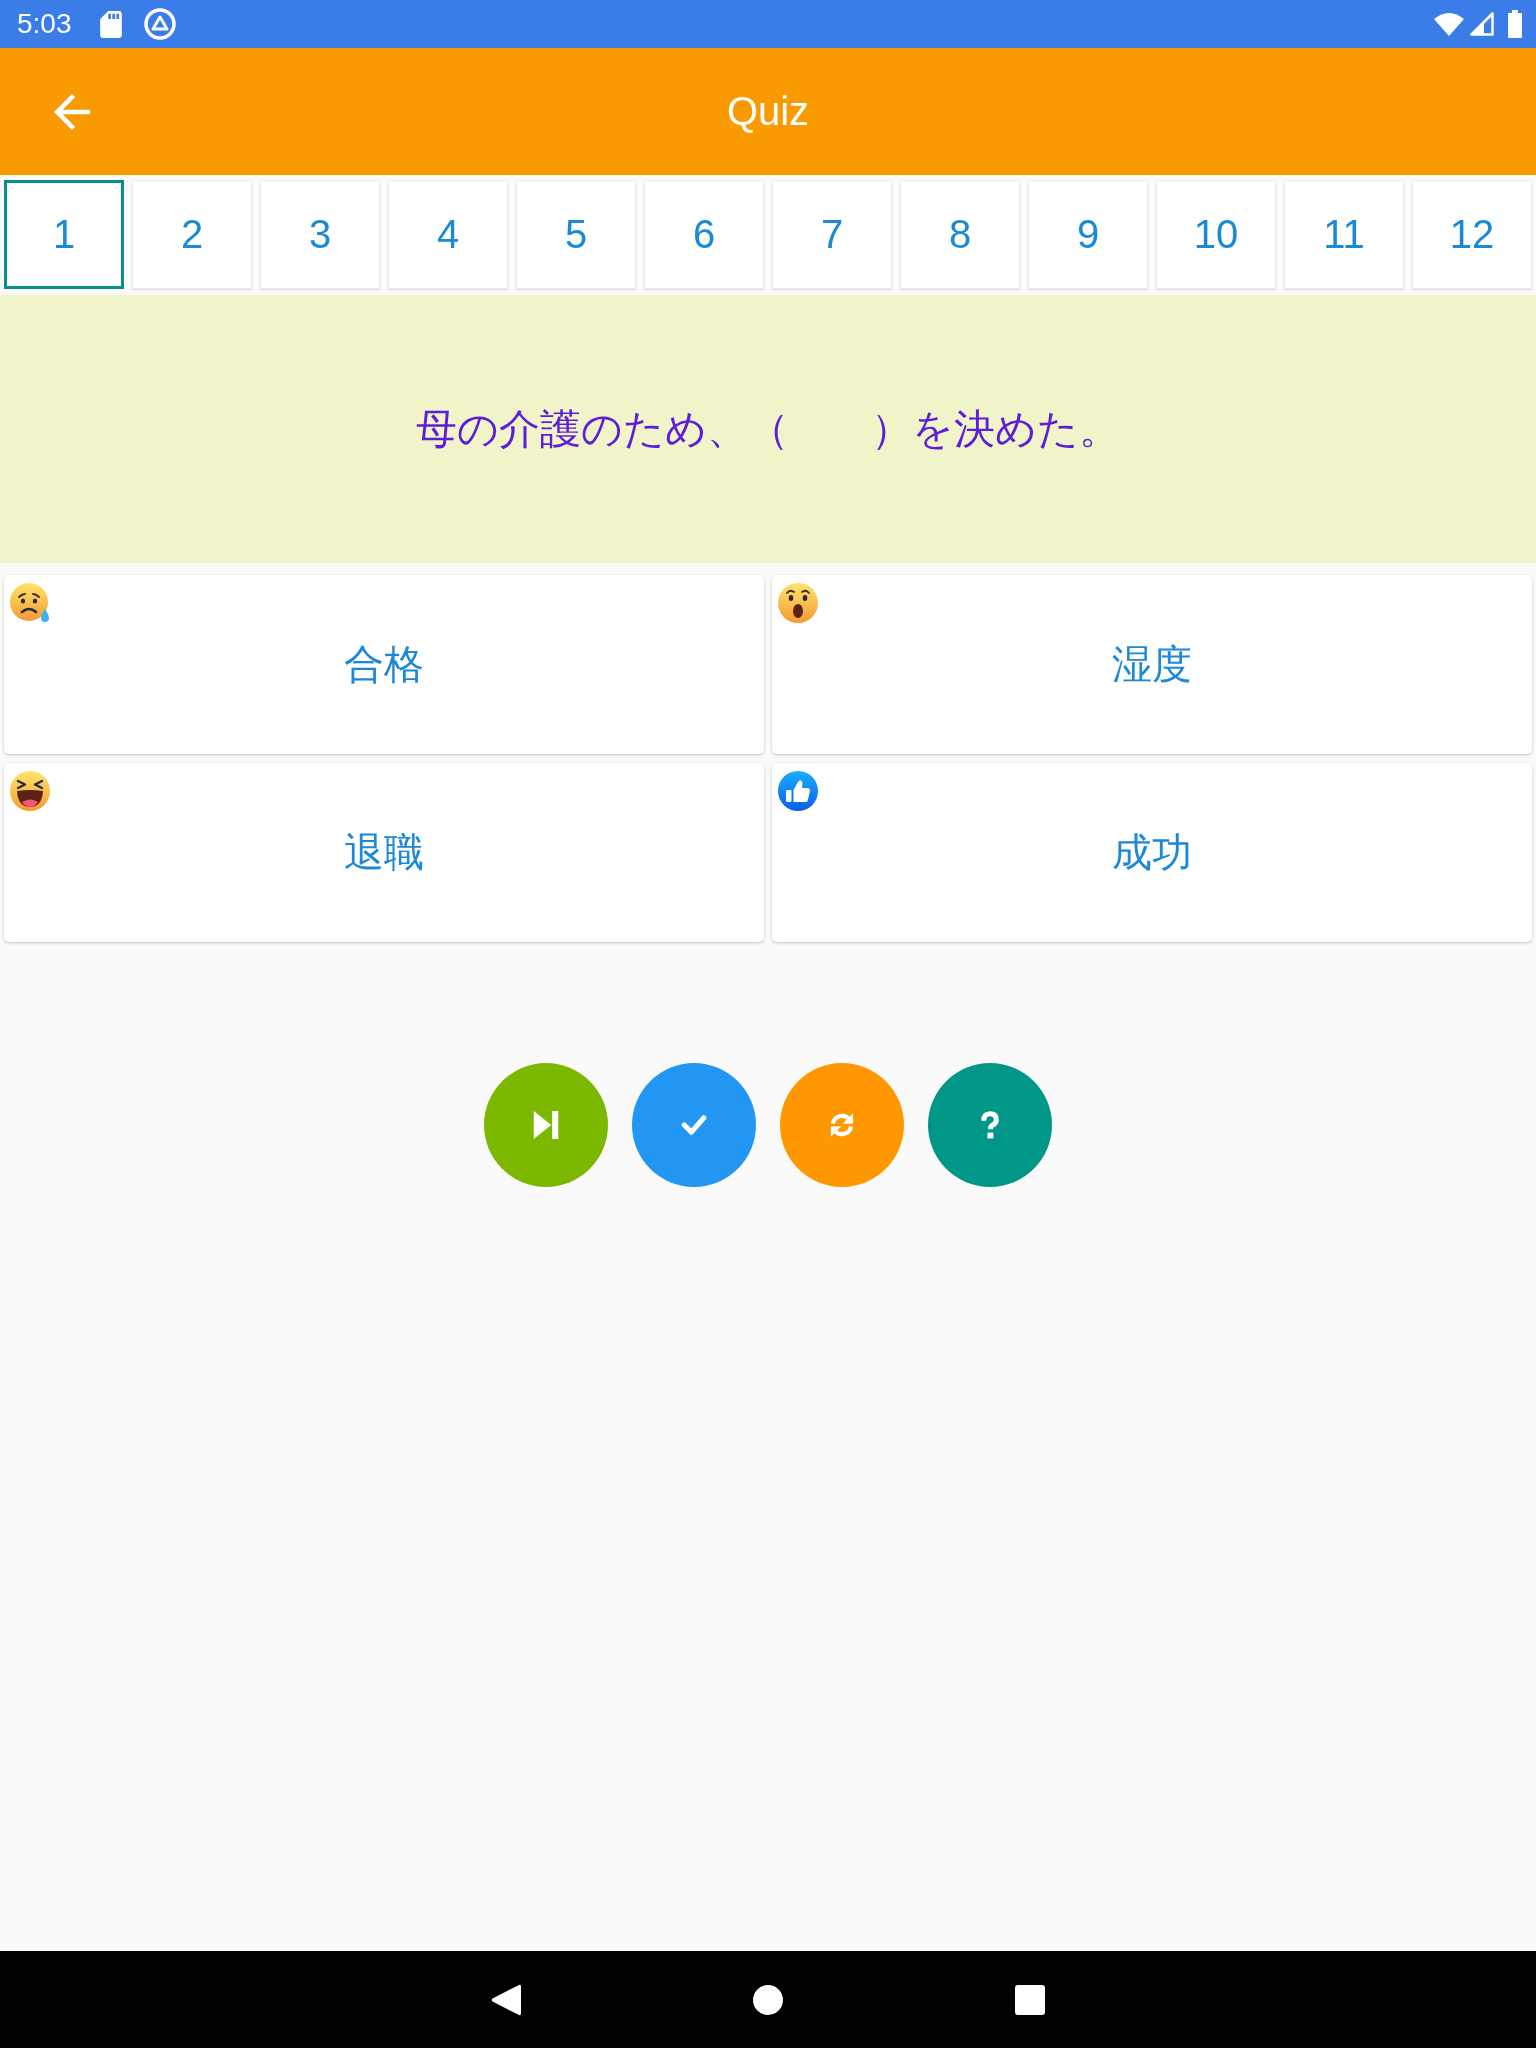 Image resolution: width=1536 pixels, height=2048 pixels. Describe the element at coordinates (506, 1999) in the screenshot. I see `back-icon` at that location.